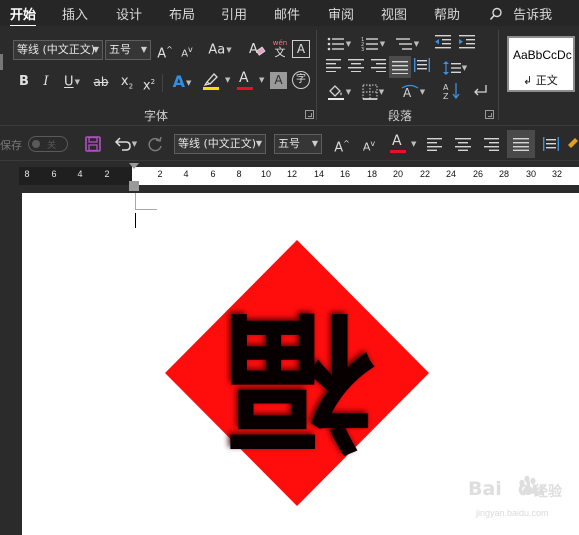 The height and width of the screenshot is (535, 579). Describe the element at coordinates (443, 44) in the screenshot. I see `decrease-indent-button` at that location.